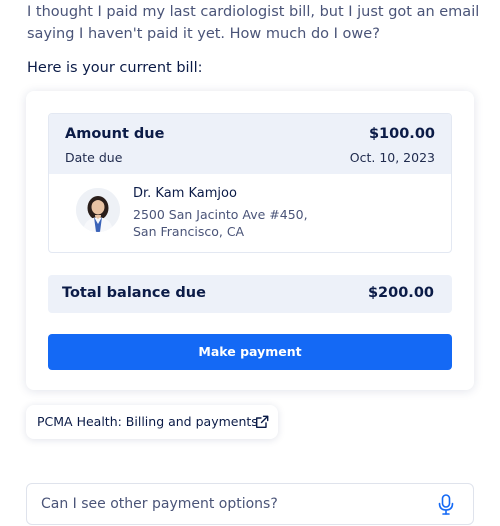  What do you see at coordinates (446, 504) in the screenshot?
I see `microphone-icon` at bounding box center [446, 504].